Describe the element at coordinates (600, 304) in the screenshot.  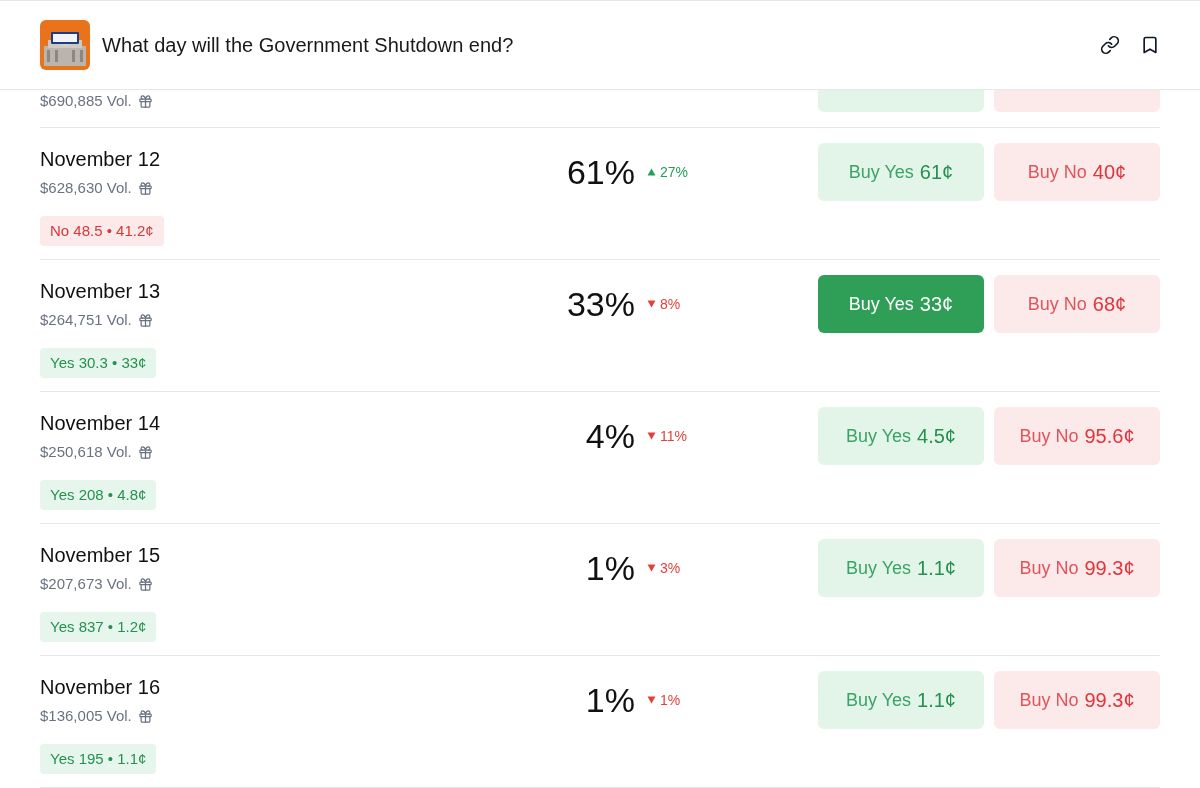
I see `chance-percent: 33%` at that location.